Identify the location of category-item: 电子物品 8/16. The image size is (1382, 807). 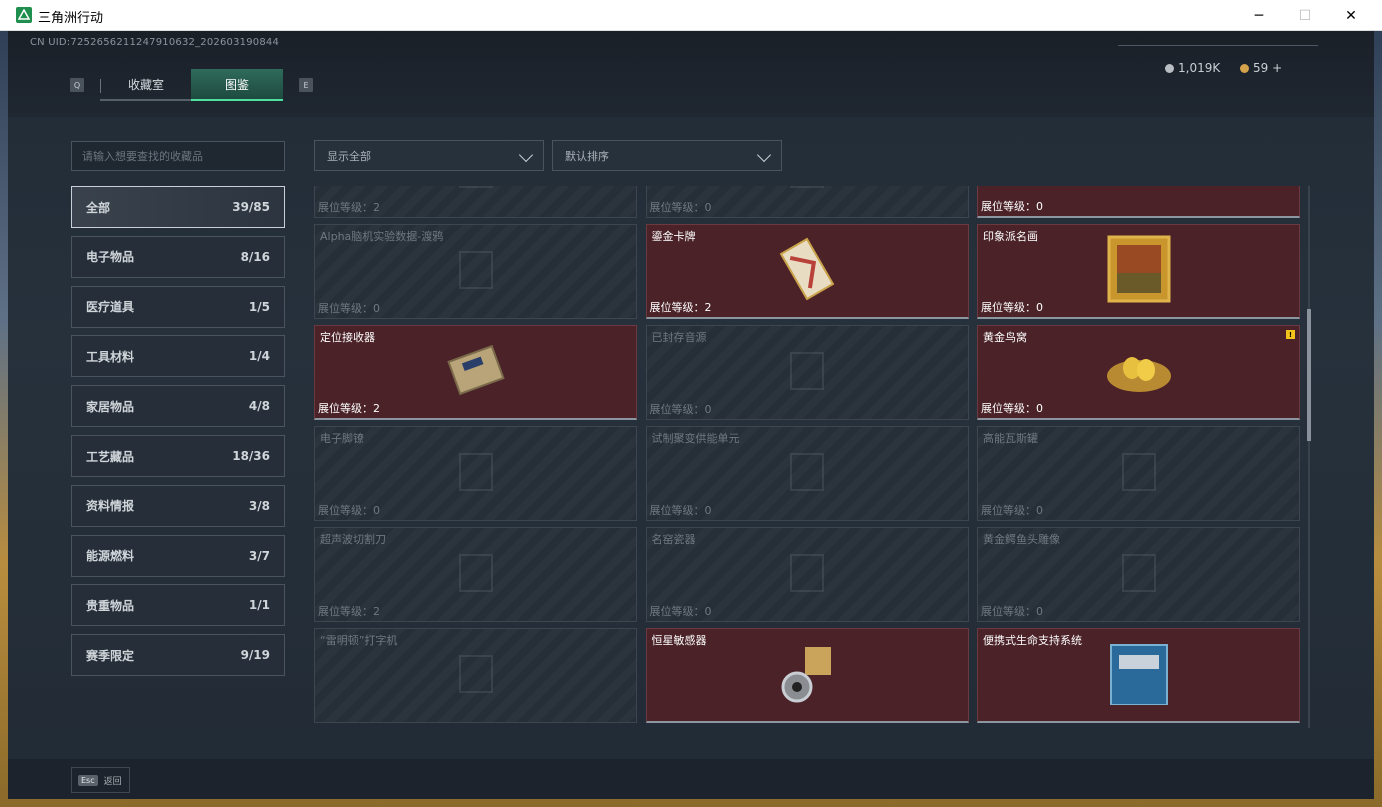
(178, 256).